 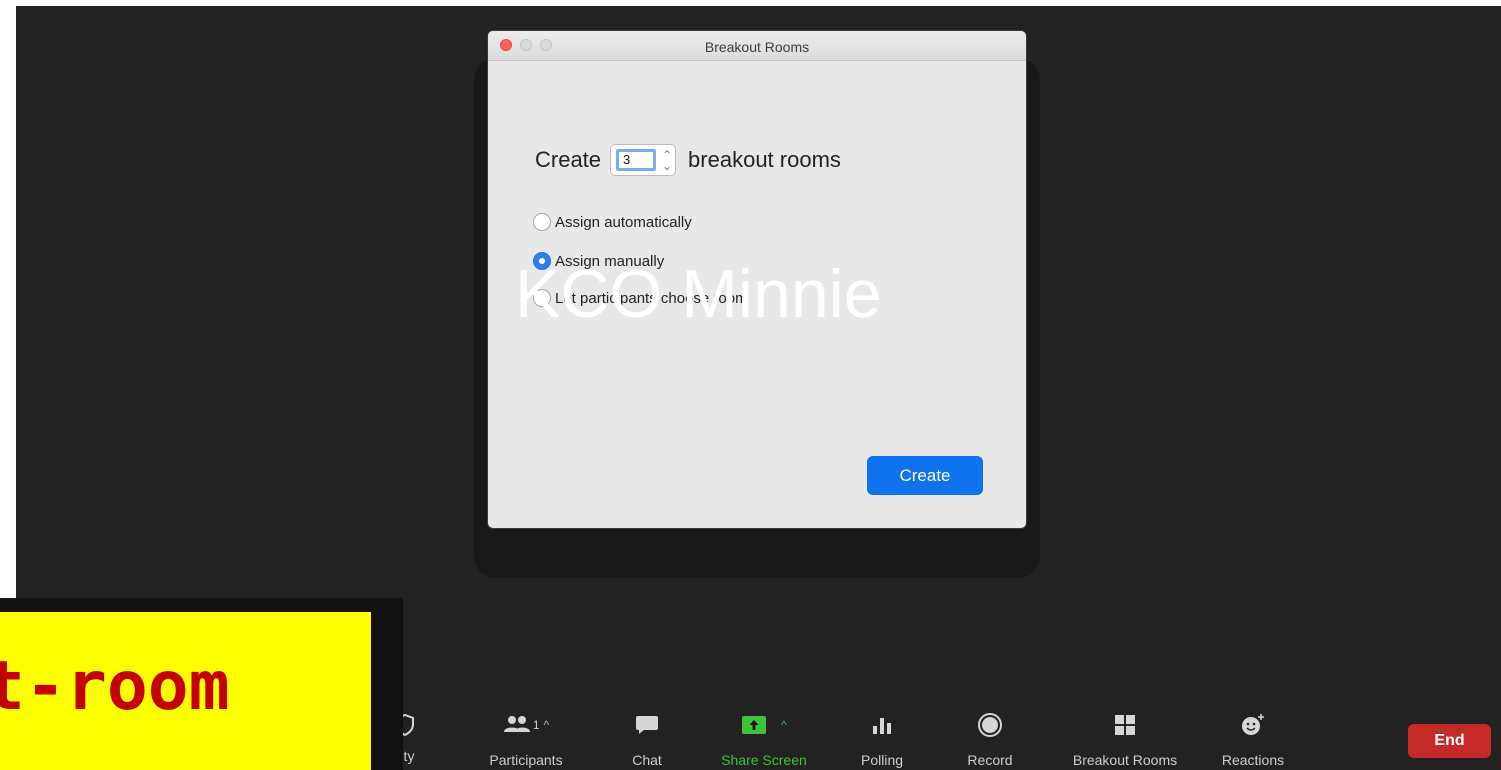 I want to click on breakout-rooms-button: Breakout Rooms, so click(x=1125, y=738).